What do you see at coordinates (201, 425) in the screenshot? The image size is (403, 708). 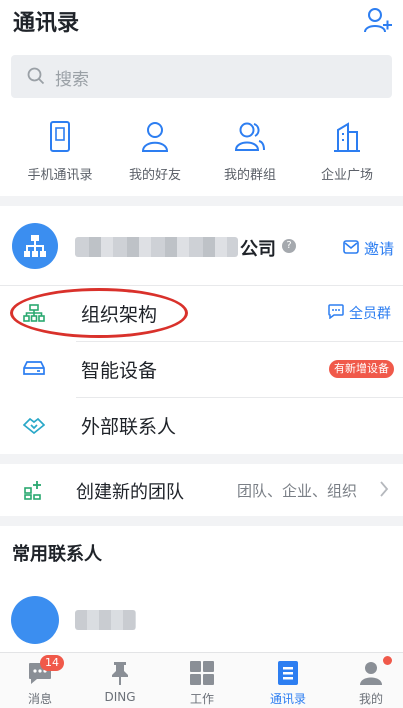 I see `external-contacts-row: 外部联系人` at bounding box center [201, 425].